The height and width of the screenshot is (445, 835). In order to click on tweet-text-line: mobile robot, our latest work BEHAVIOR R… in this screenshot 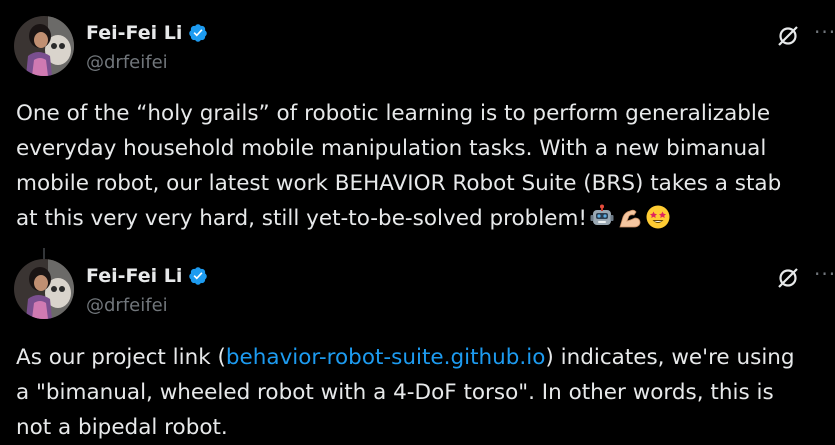, I will do `click(399, 183)`.